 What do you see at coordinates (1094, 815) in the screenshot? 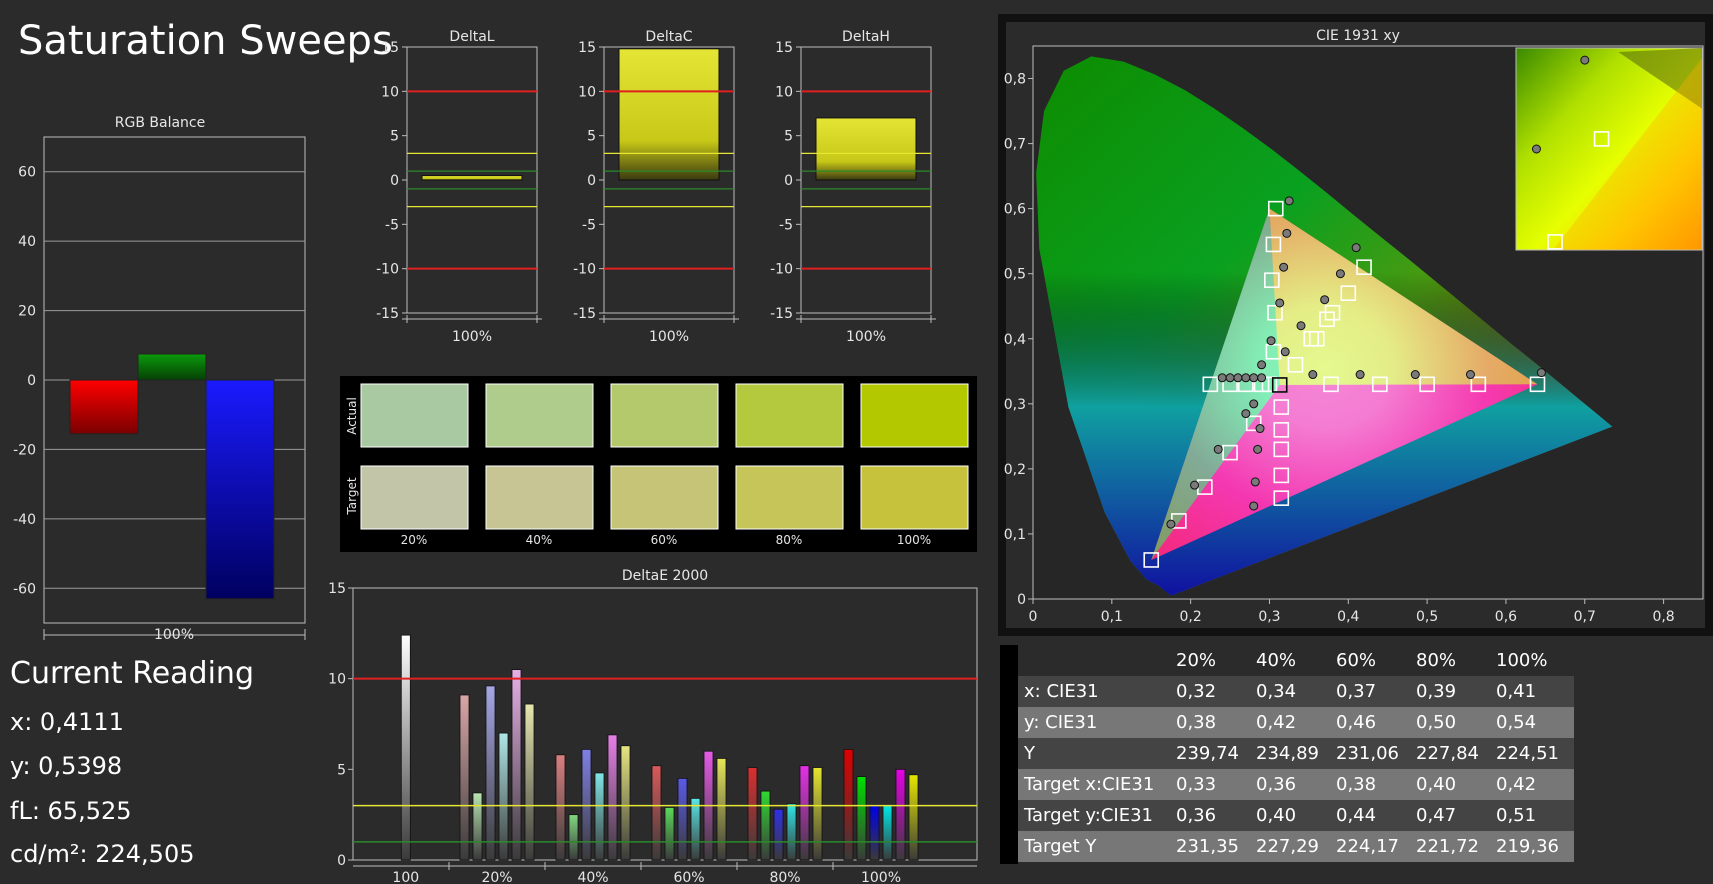
I see `table-row-label: Target y:CIE31` at bounding box center [1094, 815].